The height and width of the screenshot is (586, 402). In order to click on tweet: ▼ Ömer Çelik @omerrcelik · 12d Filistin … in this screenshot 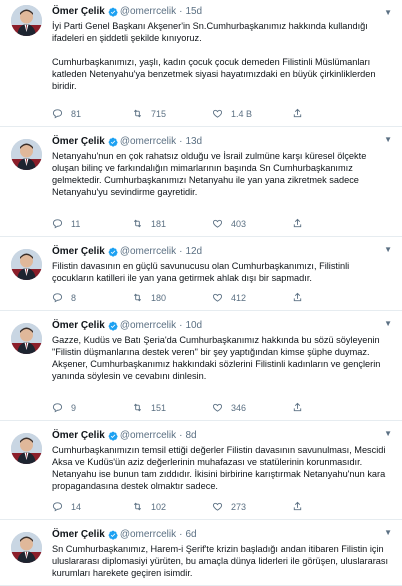, I will do `click(201, 274)`.